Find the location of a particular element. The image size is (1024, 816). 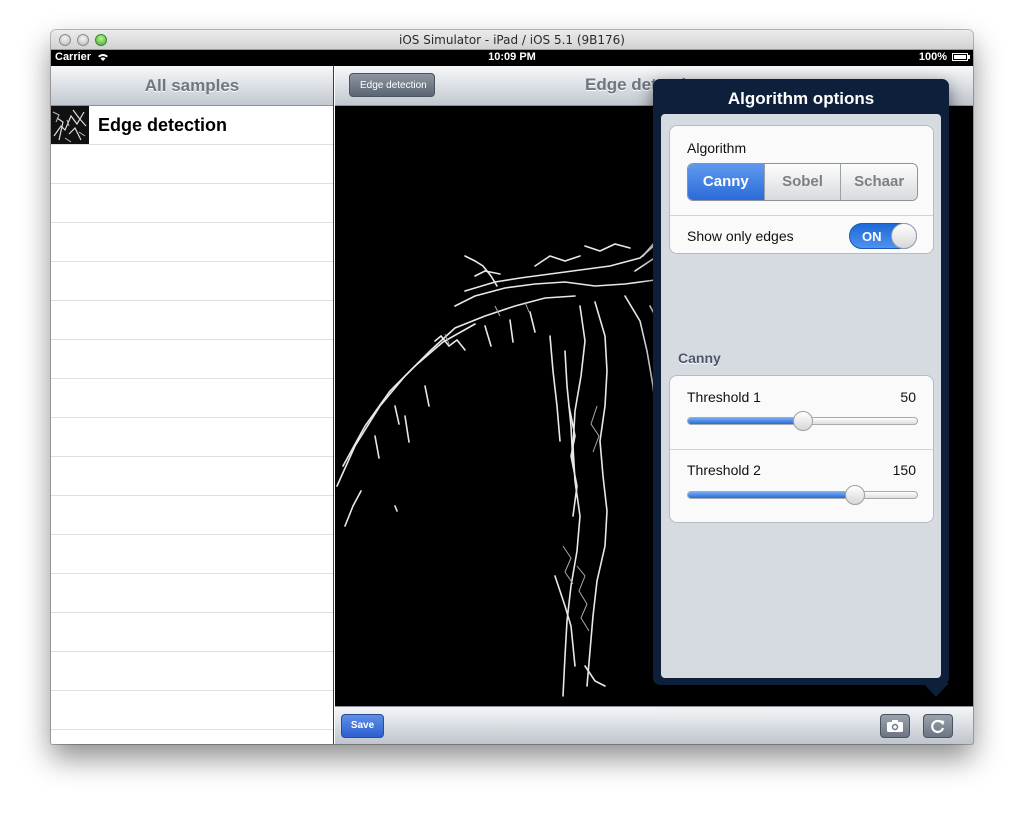

ios-status-bar: Carrier 10:09 PM 100% is located at coordinates (512, 58).